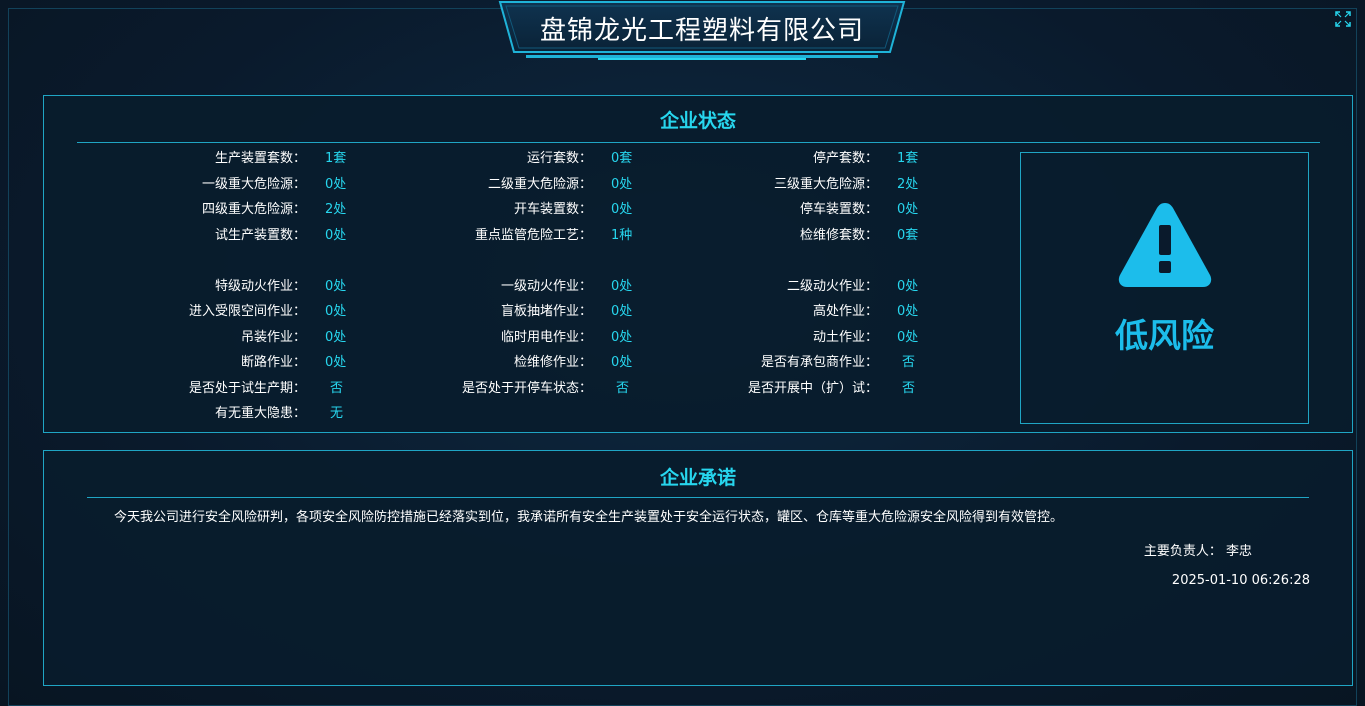 The width and height of the screenshot is (1365, 706). What do you see at coordinates (337, 413) in the screenshot?
I see `stat-value: 无` at bounding box center [337, 413].